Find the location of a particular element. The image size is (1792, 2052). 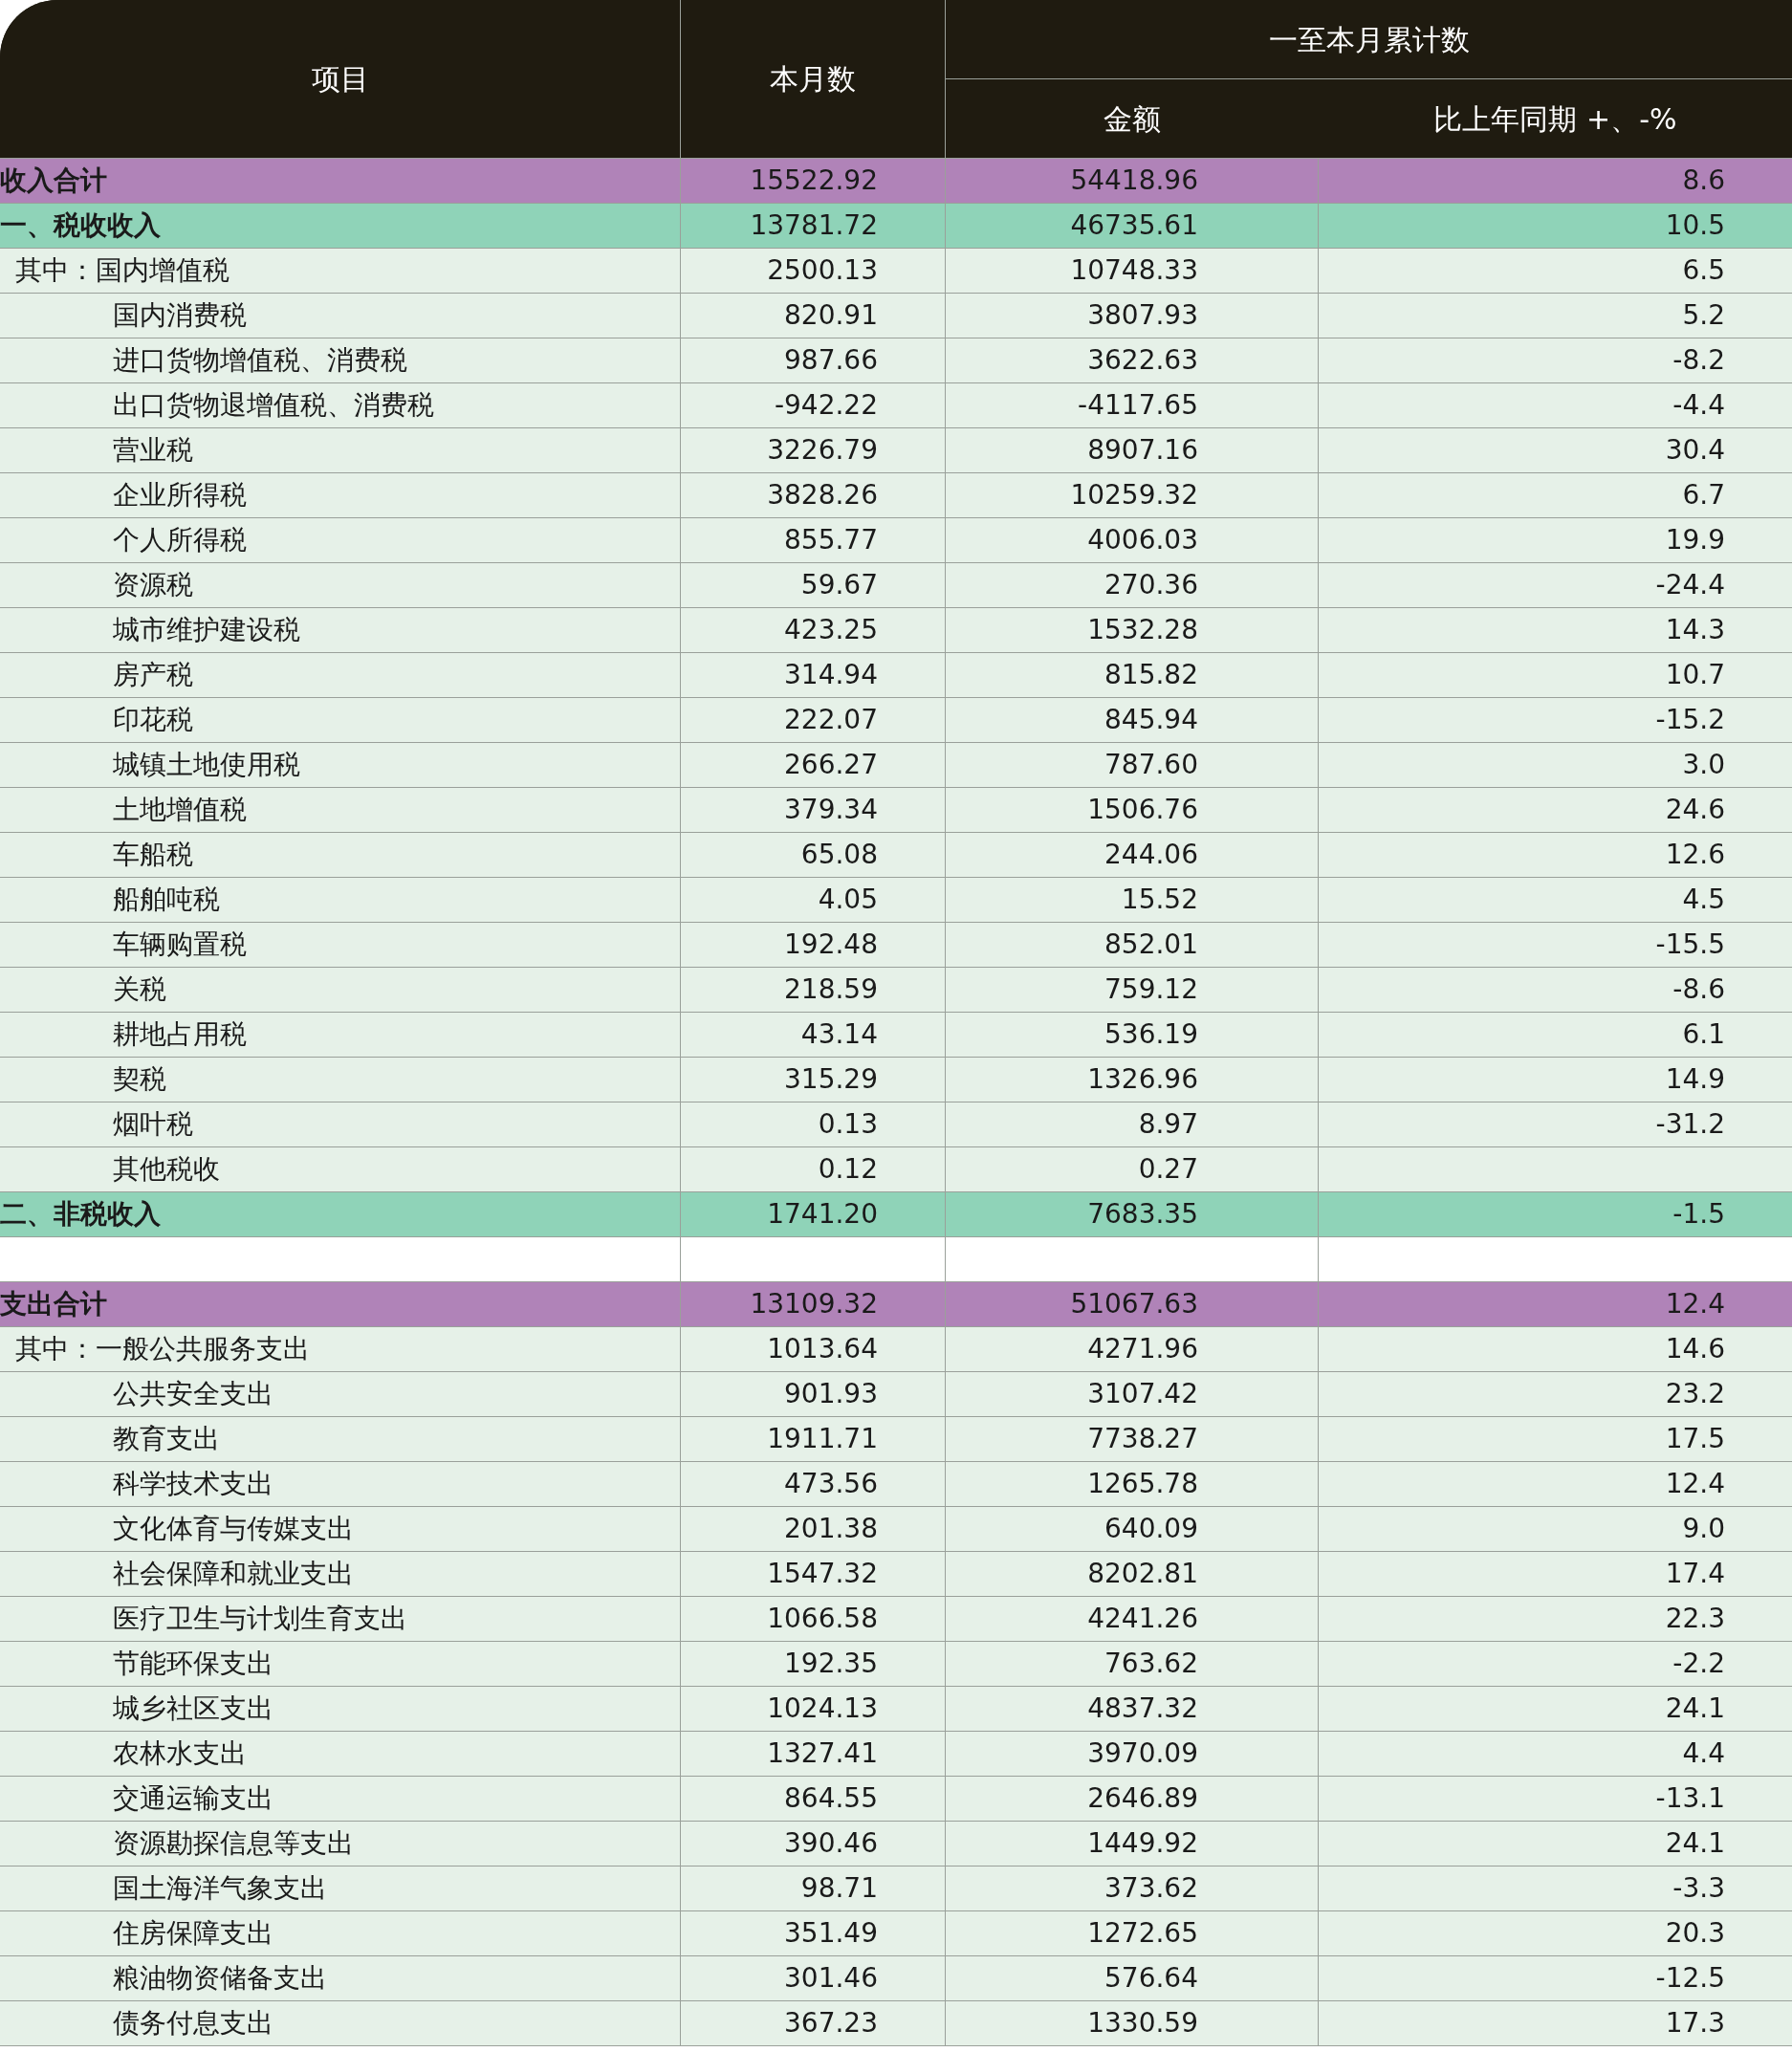

table-cell: 土地增值税 is located at coordinates (340, 810).